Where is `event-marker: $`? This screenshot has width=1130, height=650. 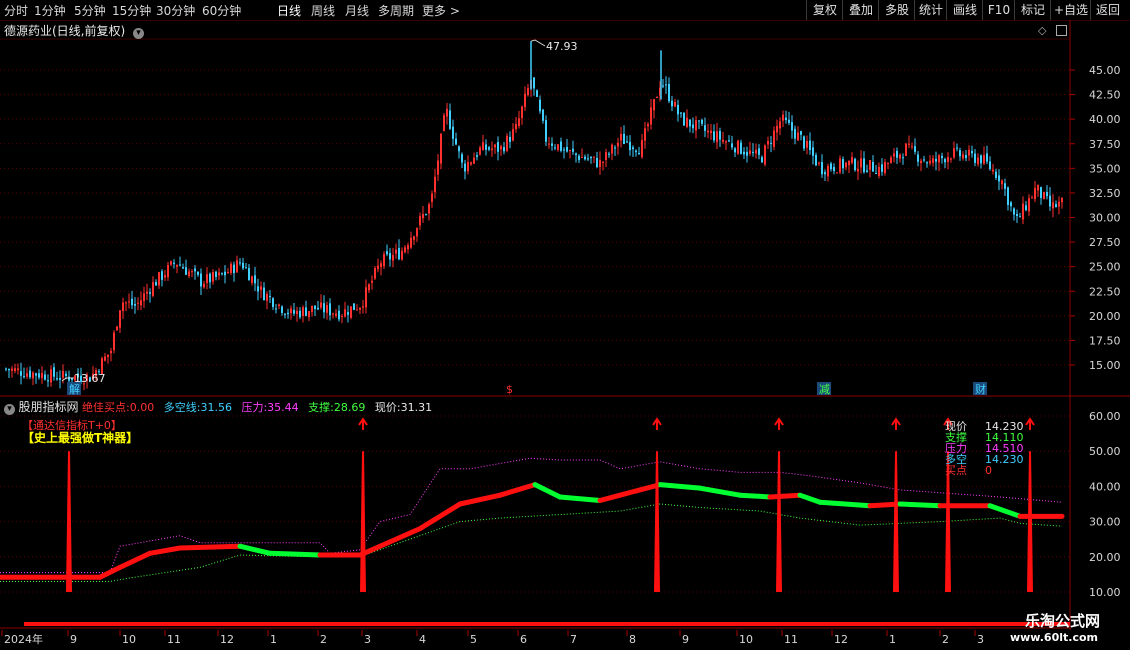 event-marker: $ is located at coordinates (509, 389).